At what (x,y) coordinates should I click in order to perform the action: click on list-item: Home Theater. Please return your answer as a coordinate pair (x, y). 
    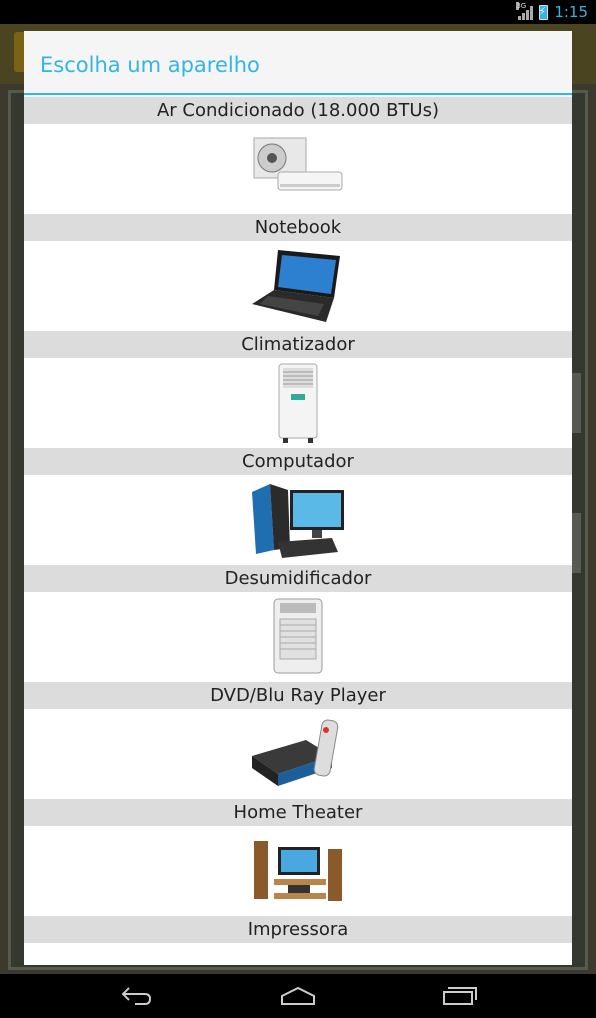
    Looking at the image, I should click on (298, 767).